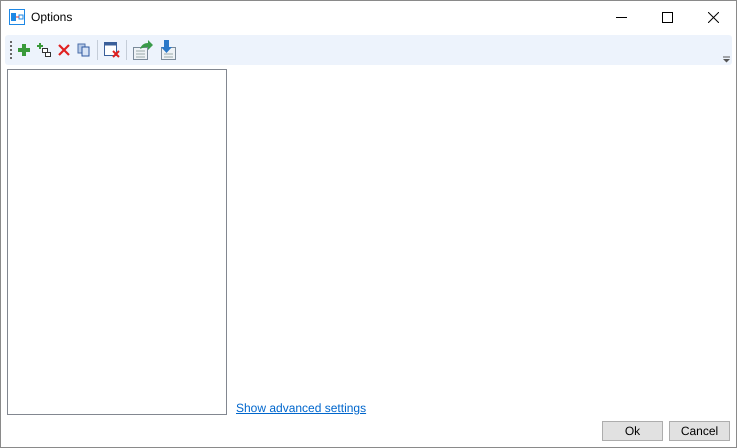 This screenshot has height=448, width=737. Describe the element at coordinates (667, 17) in the screenshot. I see `maximize-icon` at that location.